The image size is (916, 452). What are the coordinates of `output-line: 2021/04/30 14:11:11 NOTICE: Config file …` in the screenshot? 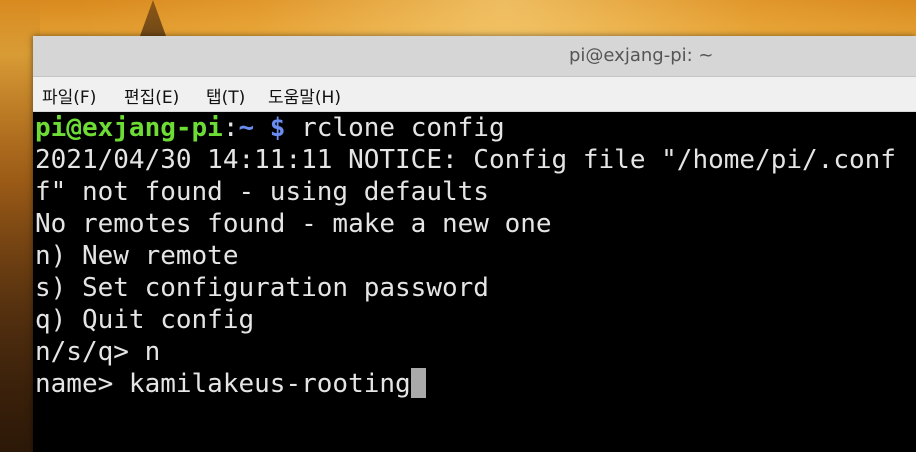 It's located at (465, 160).